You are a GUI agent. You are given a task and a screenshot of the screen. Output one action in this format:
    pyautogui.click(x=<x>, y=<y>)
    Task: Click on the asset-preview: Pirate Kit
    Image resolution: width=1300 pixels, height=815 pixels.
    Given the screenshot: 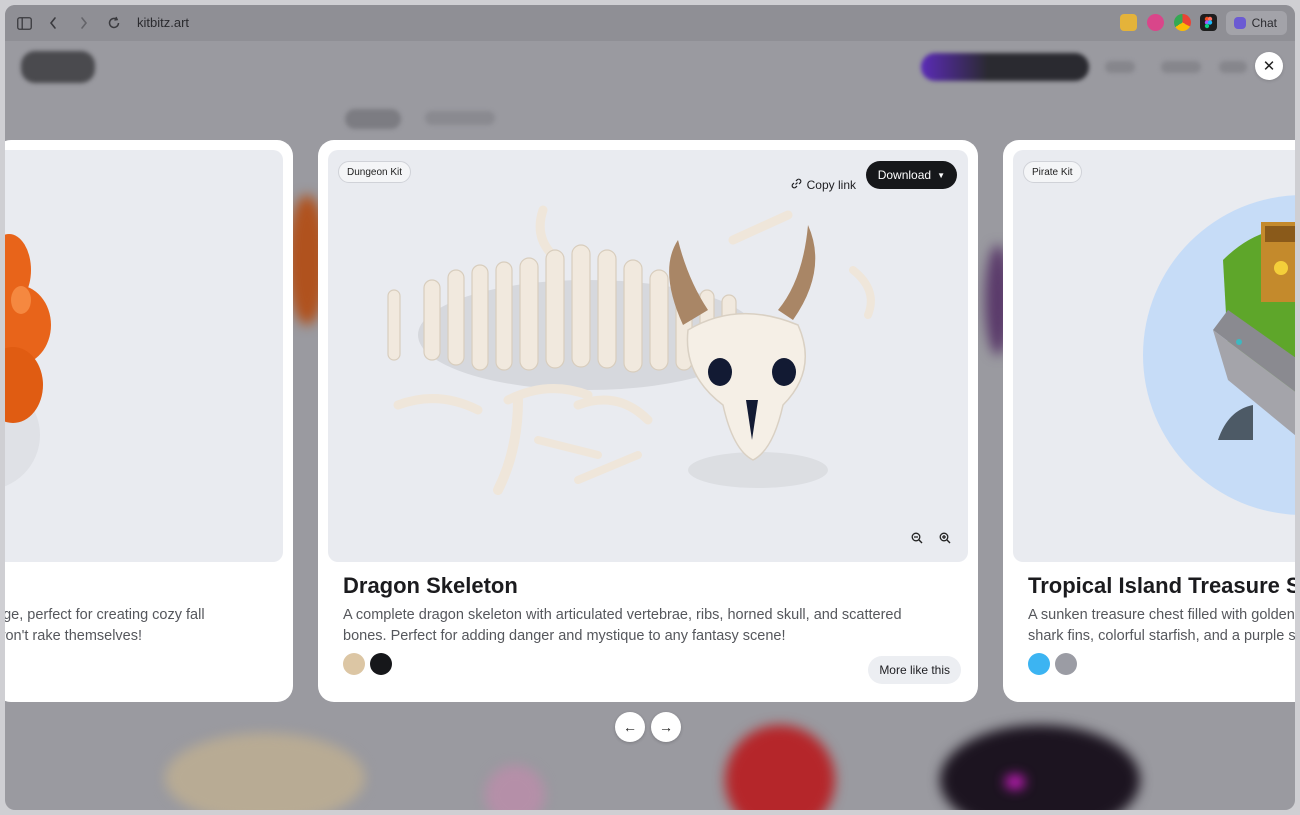 What is the action you would take?
    pyautogui.click(x=1154, y=356)
    